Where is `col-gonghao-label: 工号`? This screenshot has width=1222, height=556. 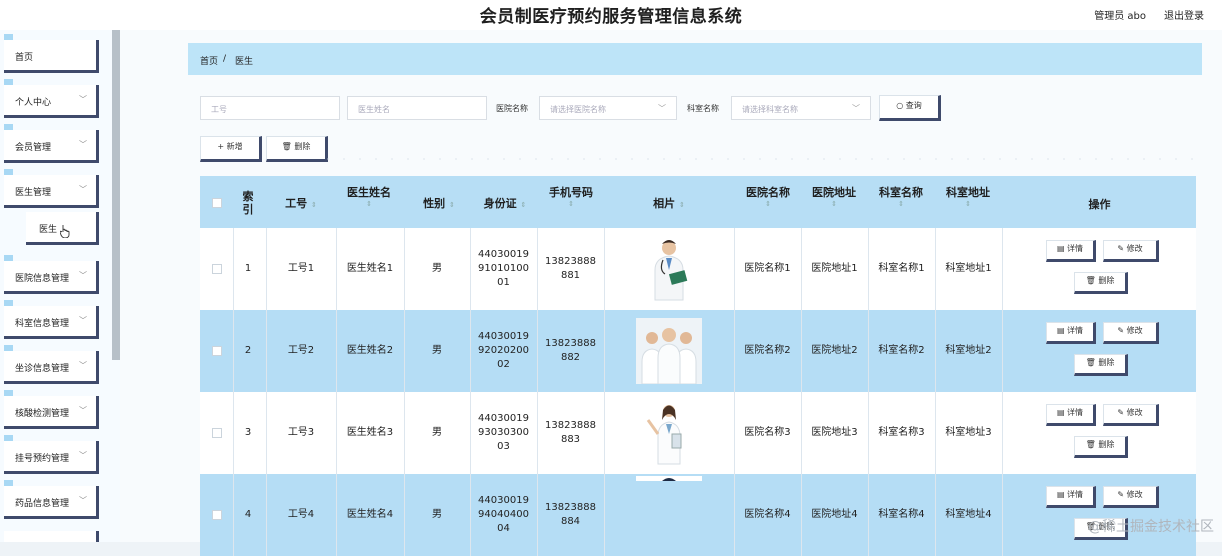 col-gonghao-label: 工号 is located at coordinates (296, 203).